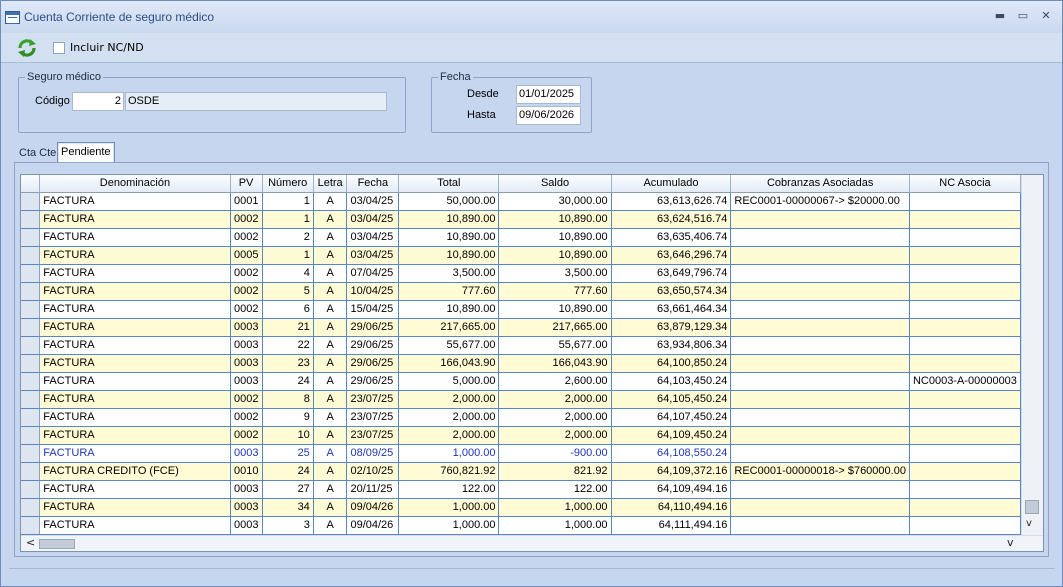 This screenshot has height=587, width=1063. What do you see at coordinates (1023, 16) in the screenshot?
I see `maximize-button: ▭` at bounding box center [1023, 16].